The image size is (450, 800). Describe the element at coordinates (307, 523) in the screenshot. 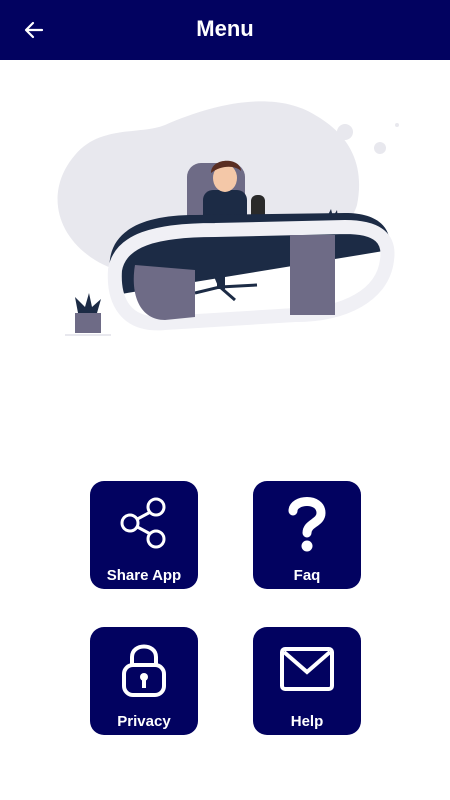

I see `question-mark-icon` at that location.